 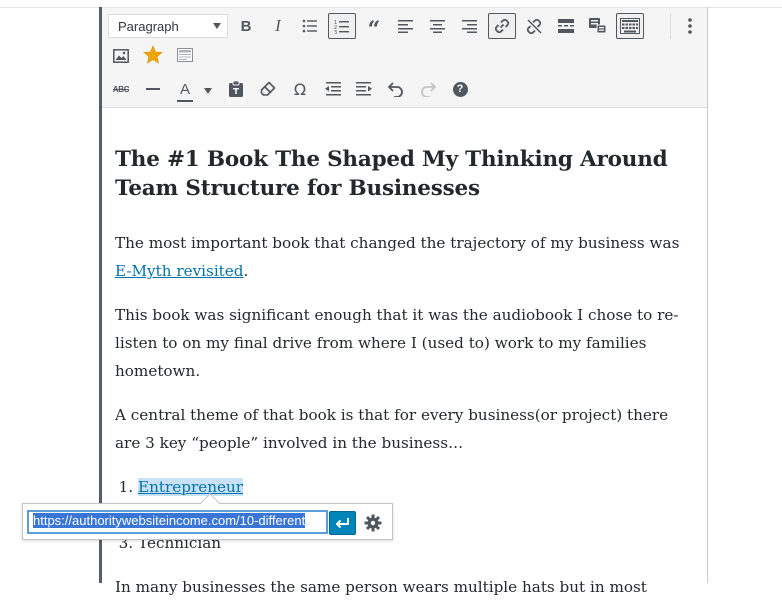 I want to click on numbered-list-icon: 123, so click(x=341, y=27).